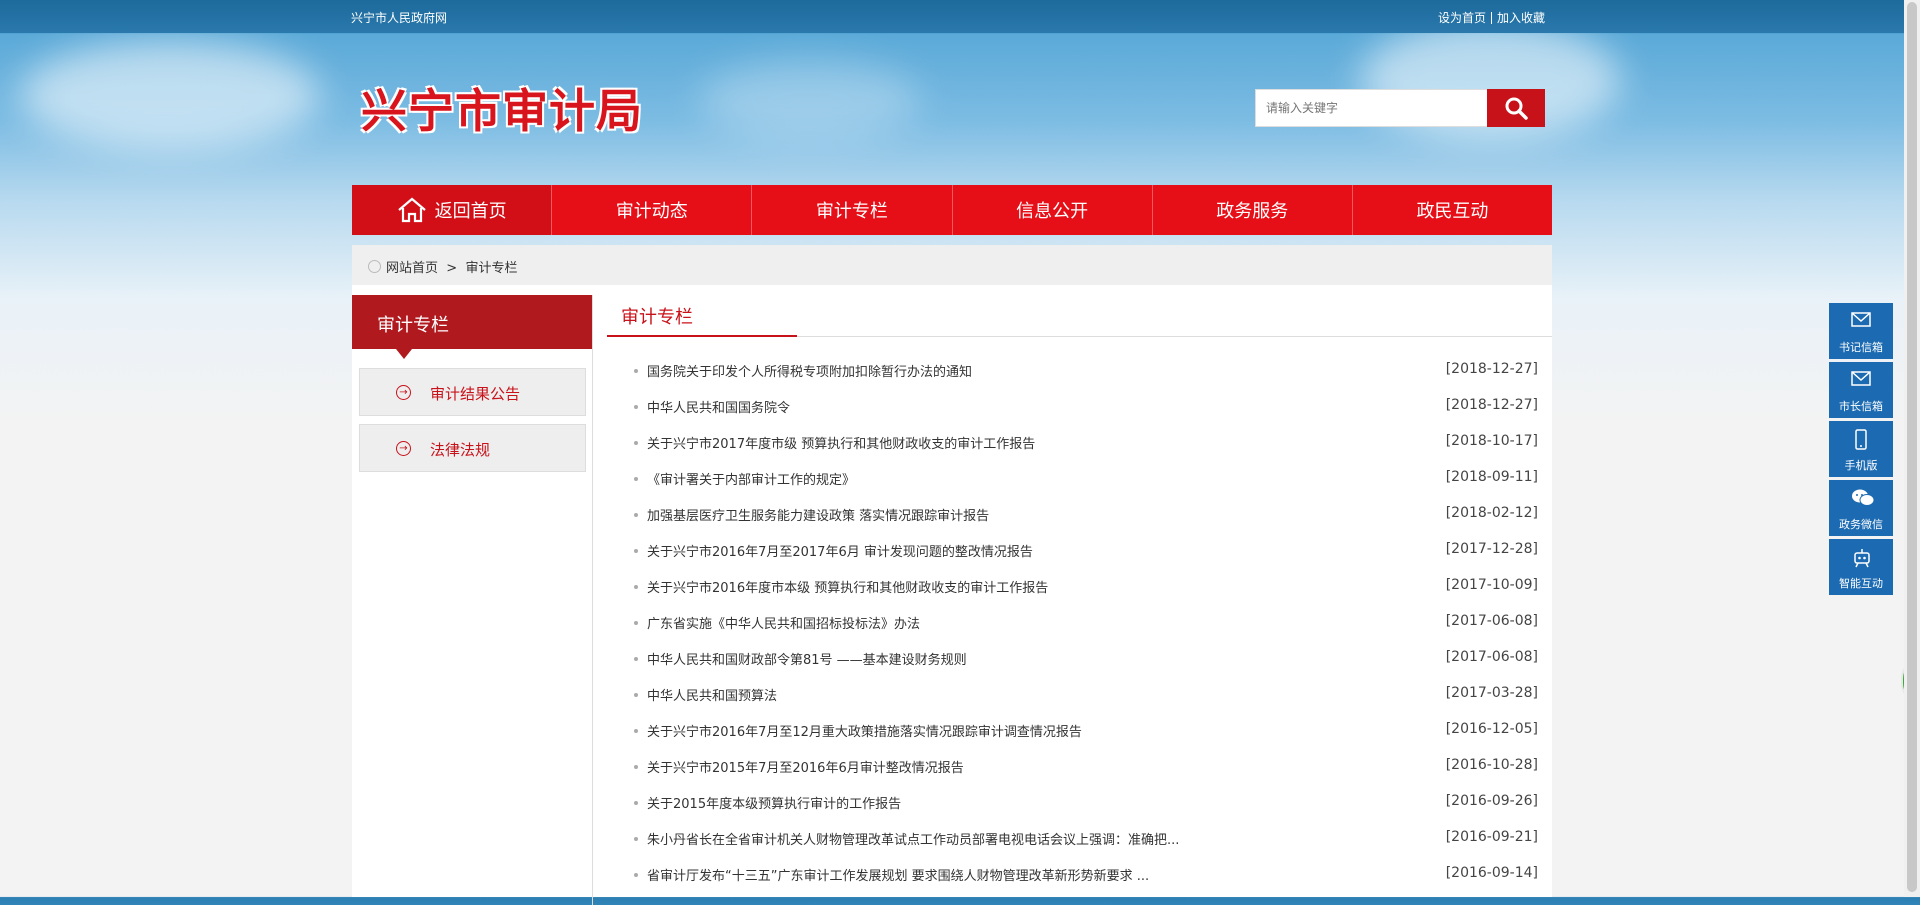  Describe the element at coordinates (702, 336) in the screenshot. I see `content-title-underline` at that location.